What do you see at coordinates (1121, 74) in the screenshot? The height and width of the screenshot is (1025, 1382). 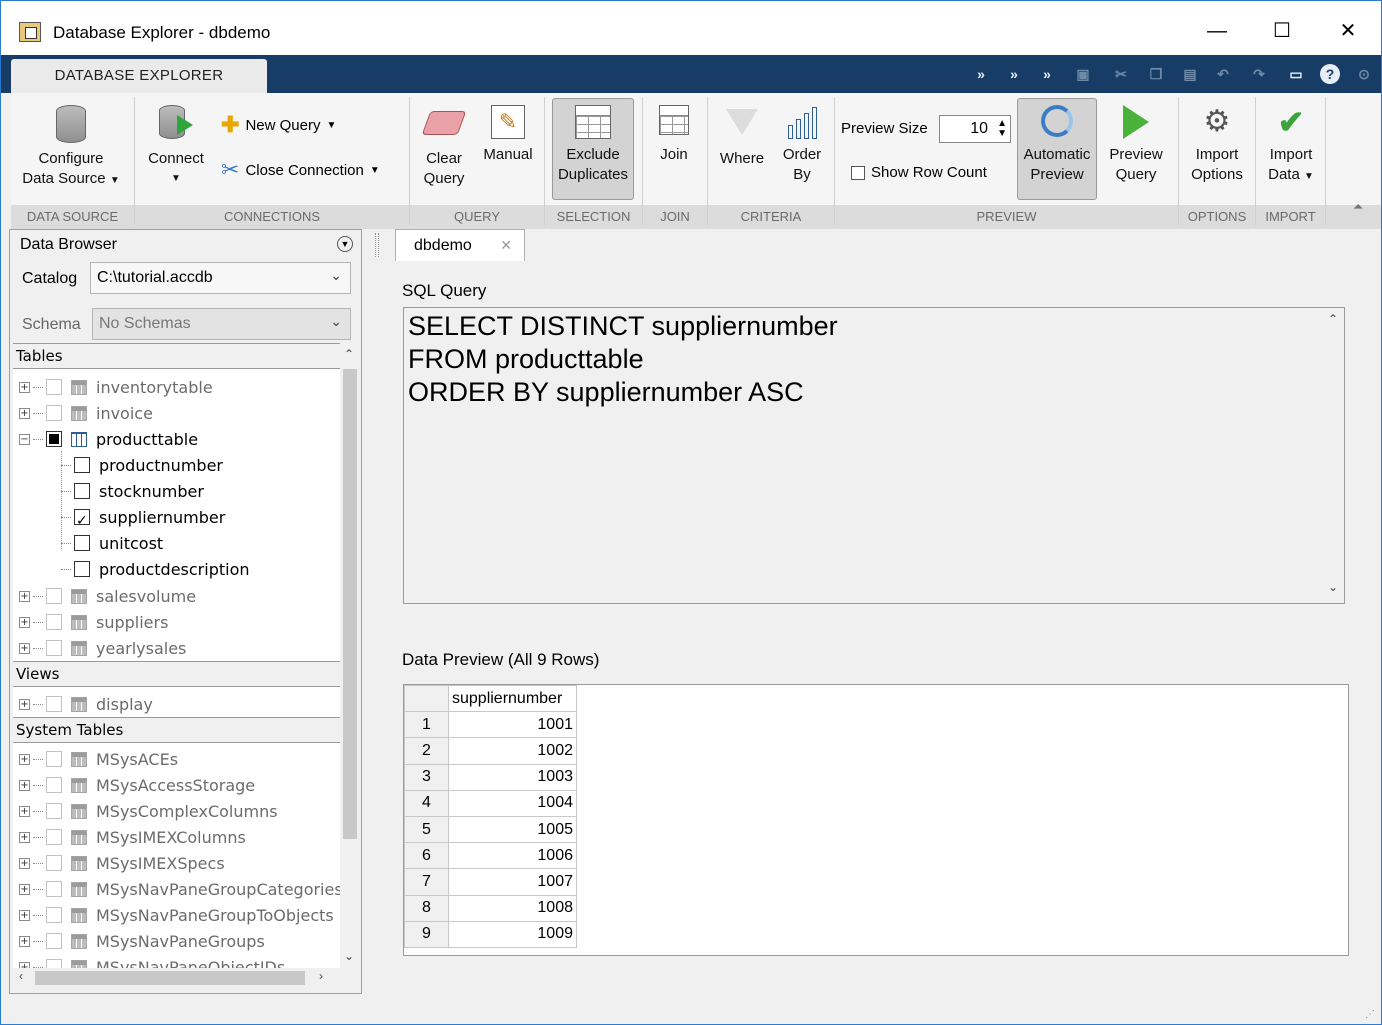 I see `cut-icon: ✂` at bounding box center [1121, 74].